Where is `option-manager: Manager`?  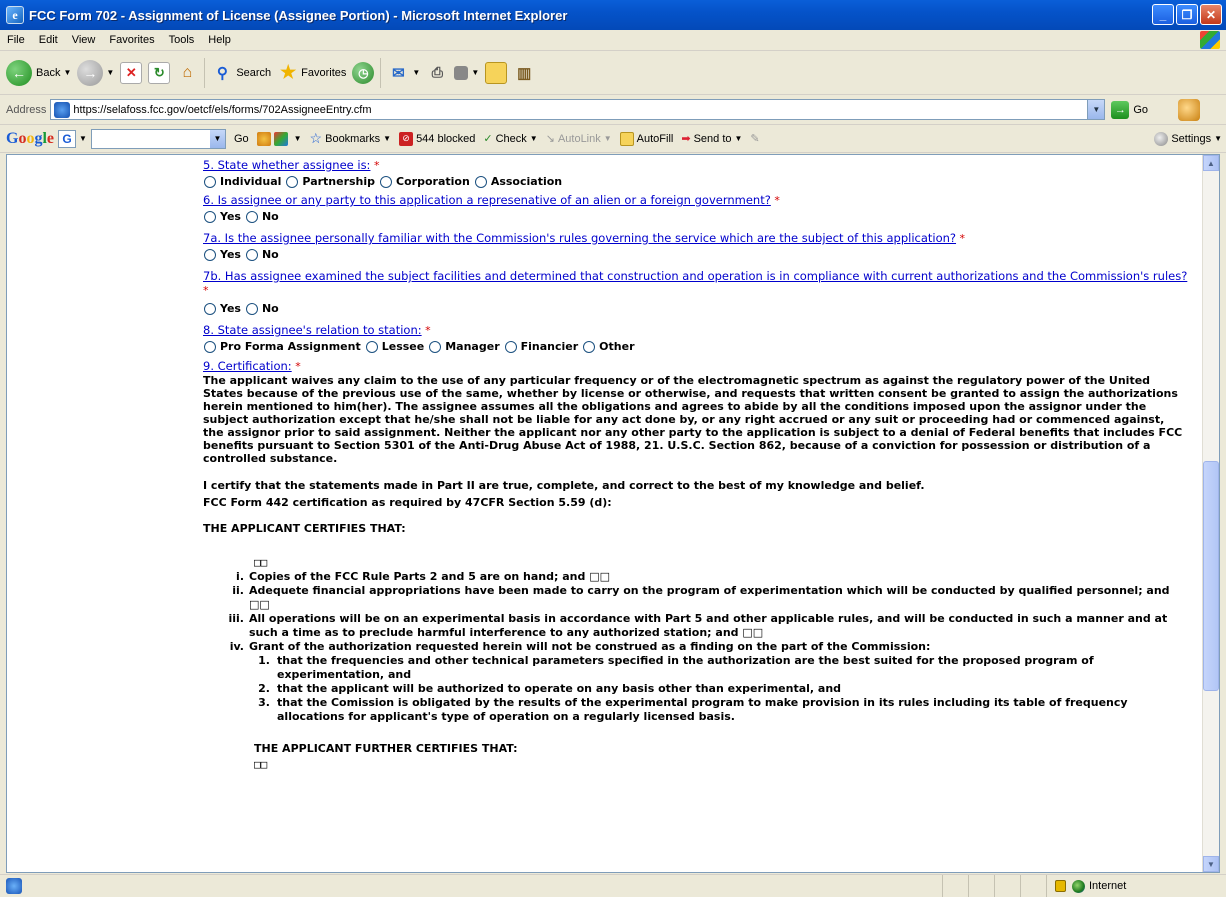
option-manager: Manager is located at coordinates (464, 347).